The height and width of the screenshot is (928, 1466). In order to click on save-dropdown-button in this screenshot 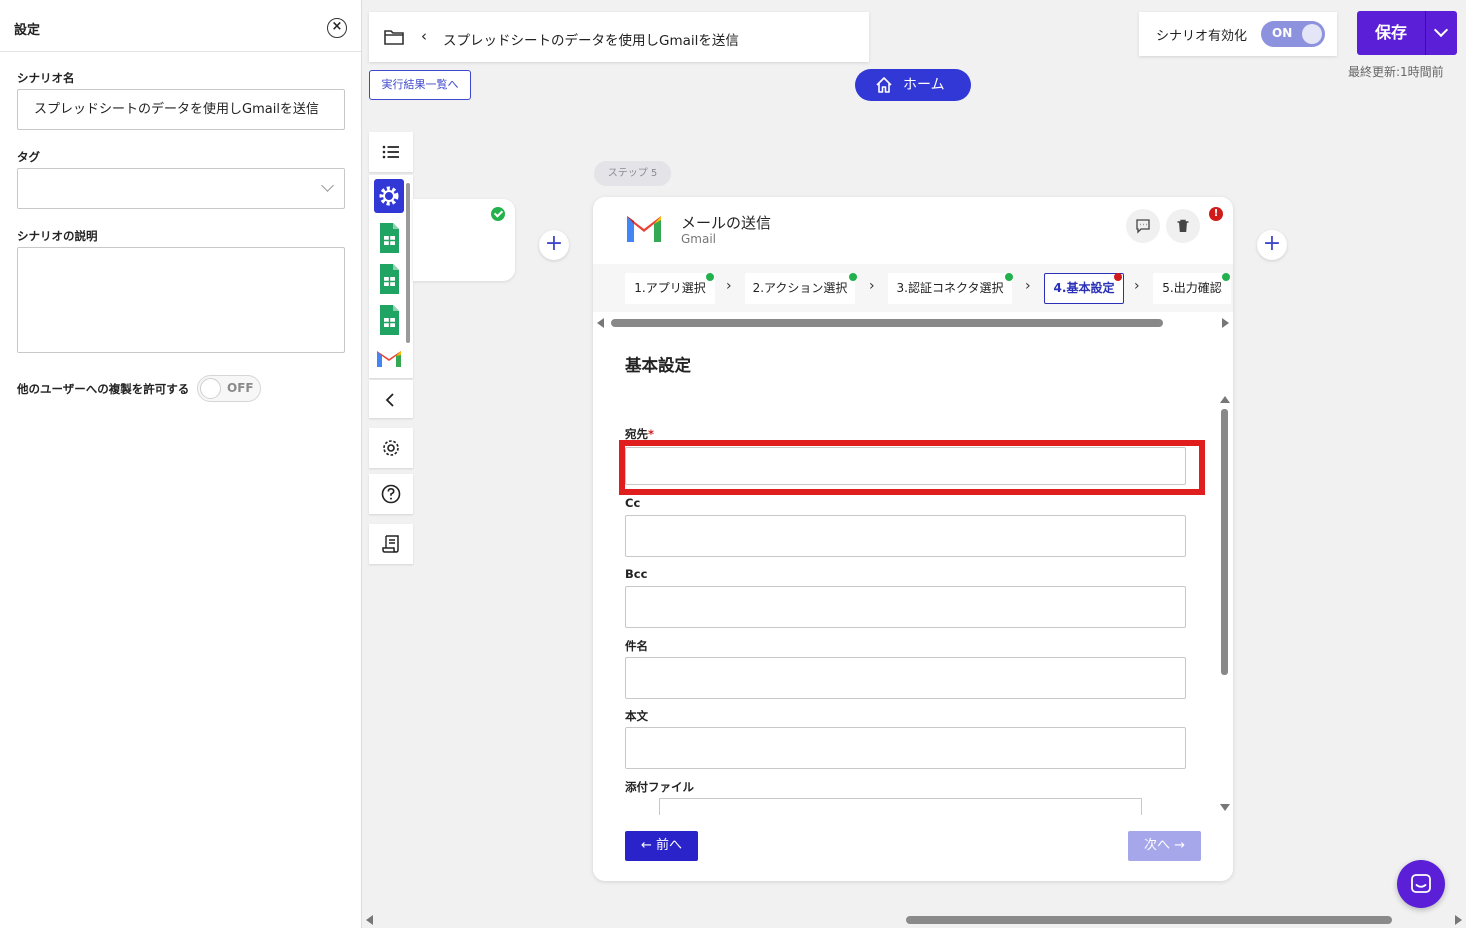, I will do `click(1441, 33)`.